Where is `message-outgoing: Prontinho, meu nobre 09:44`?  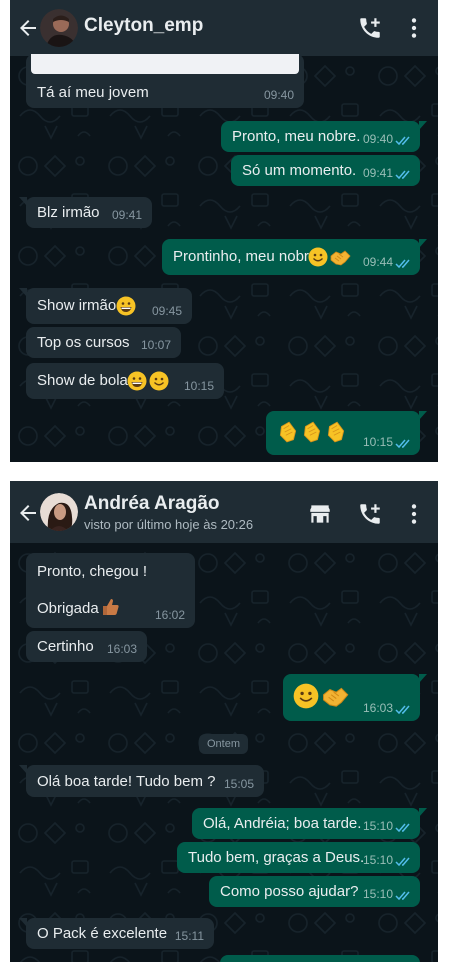 message-outgoing: Prontinho, meu nobre 09:44 is located at coordinates (294, 257).